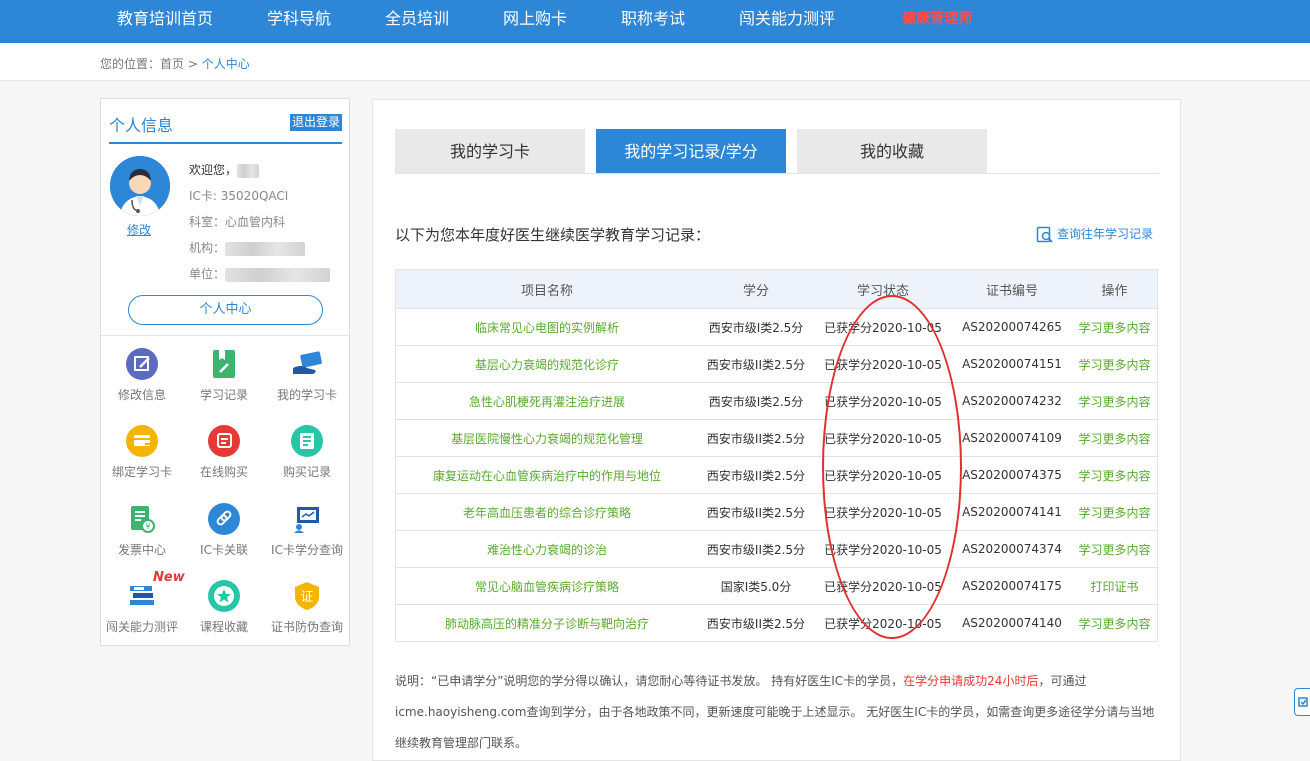  I want to click on course-name-link: 肺动脉高压的精准分子诊断与靶向治疗, so click(547, 623).